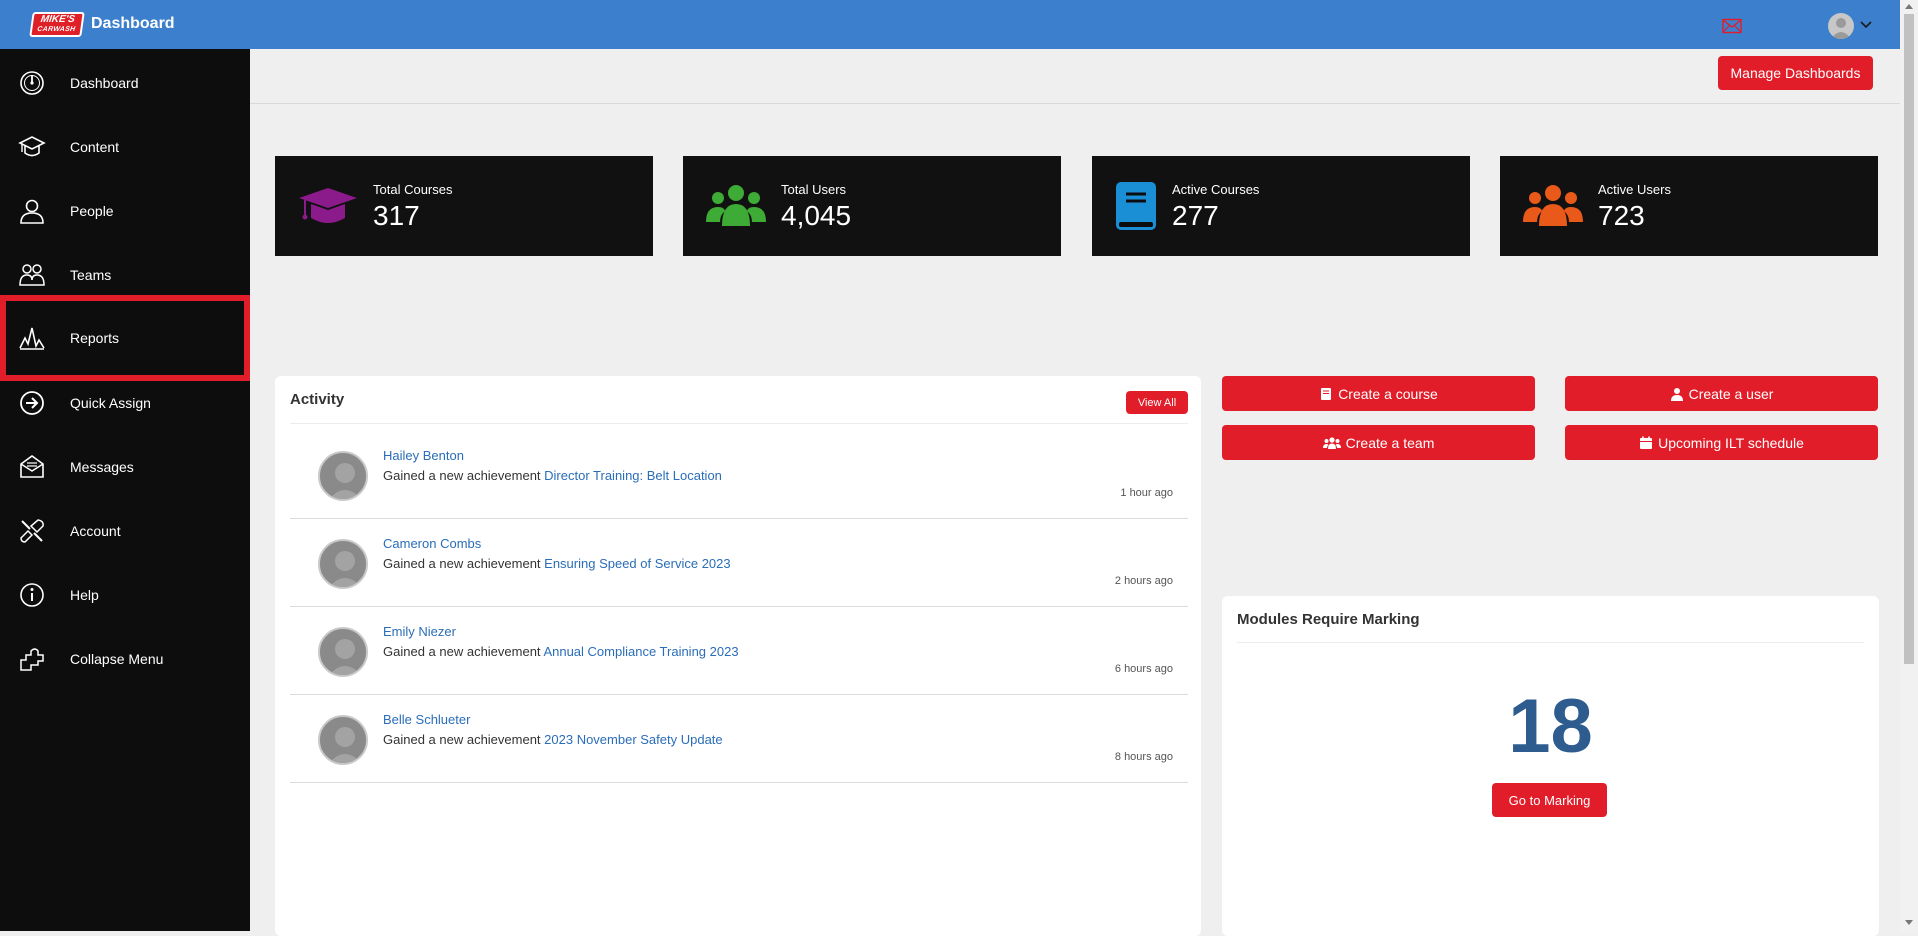 The image size is (1918, 936). I want to click on logo-line-2: CARWASH, so click(56, 29).